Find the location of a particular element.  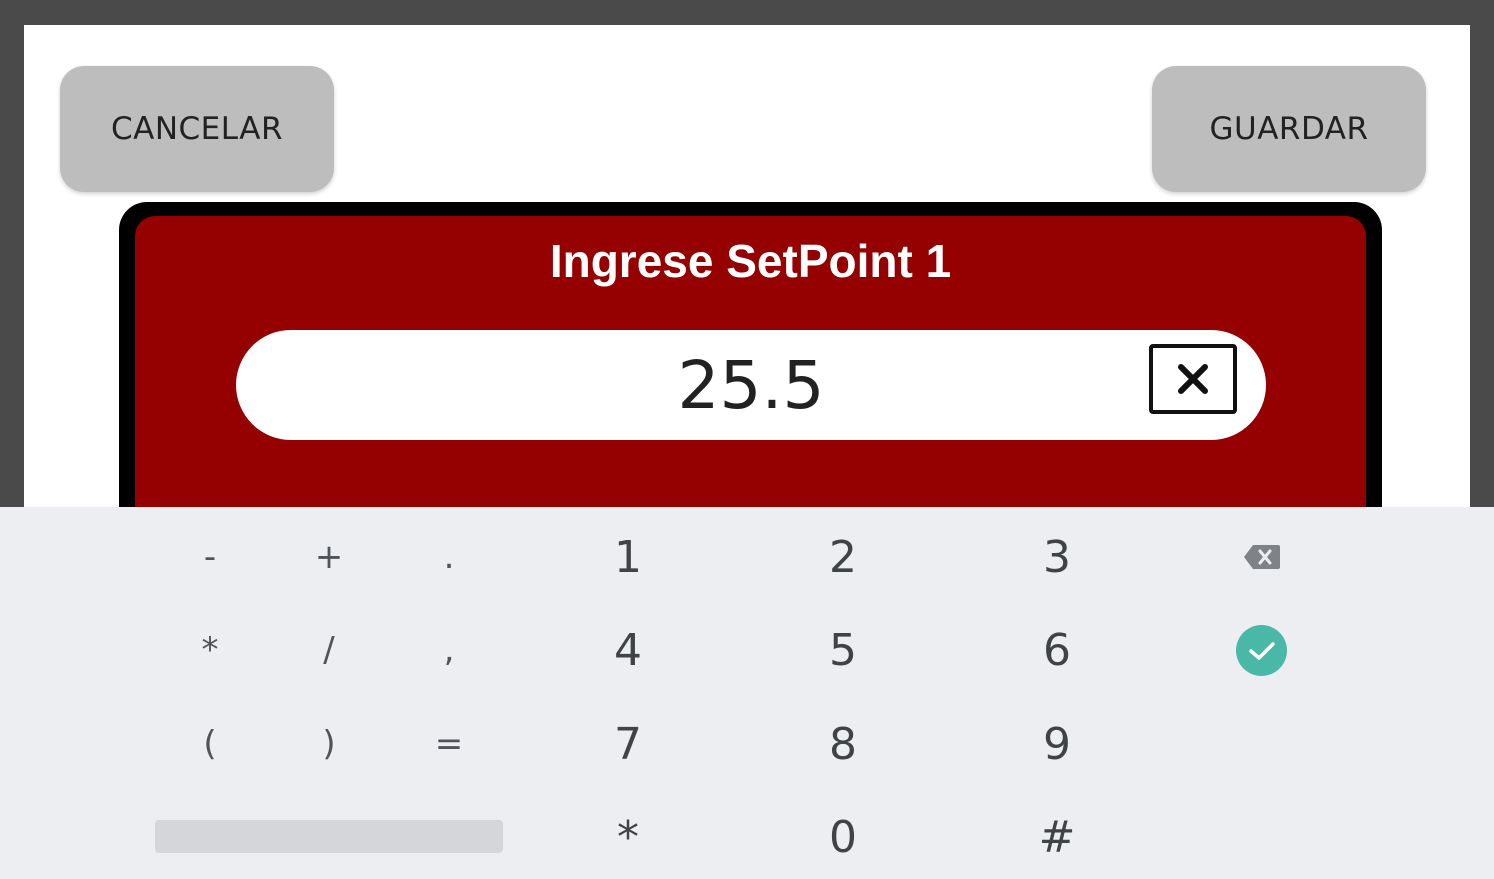

key-6: 6 is located at coordinates (1057, 650).